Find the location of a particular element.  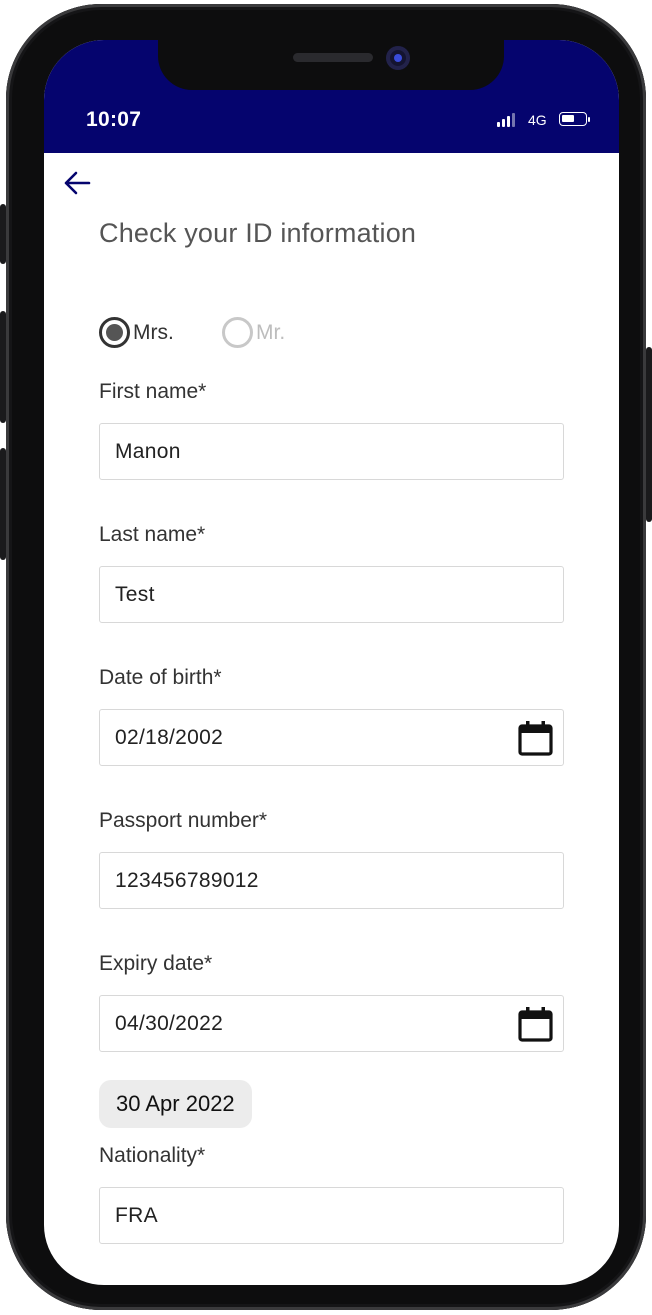

first-name-value: Manon is located at coordinates (148, 451).